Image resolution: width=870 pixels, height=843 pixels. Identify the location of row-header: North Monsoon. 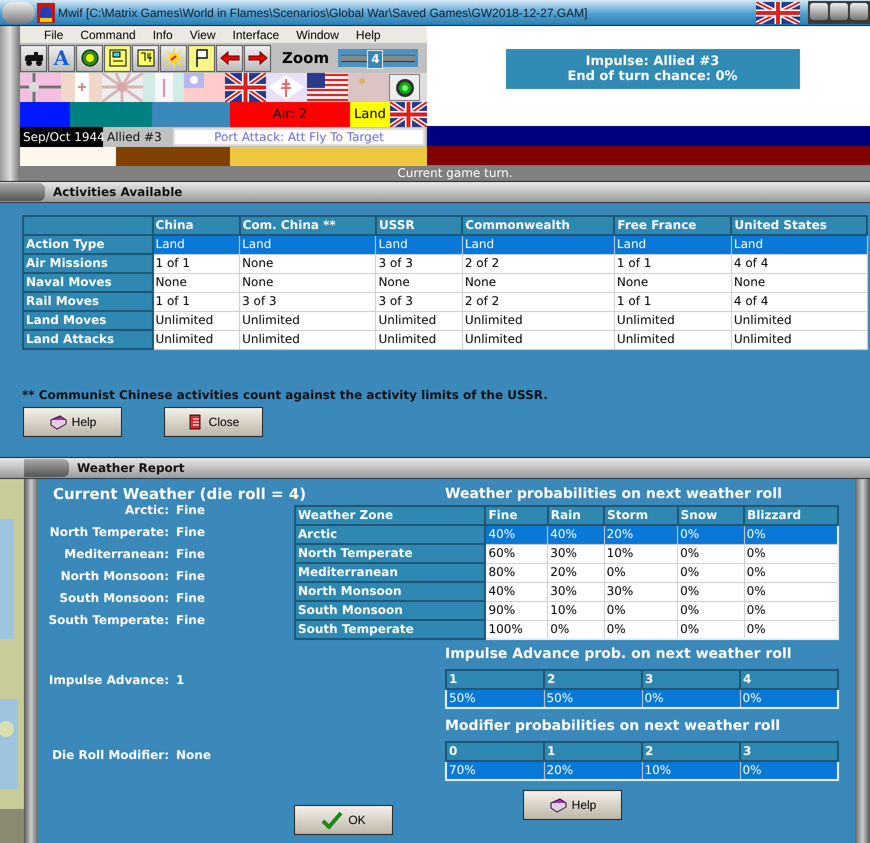
(390, 591).